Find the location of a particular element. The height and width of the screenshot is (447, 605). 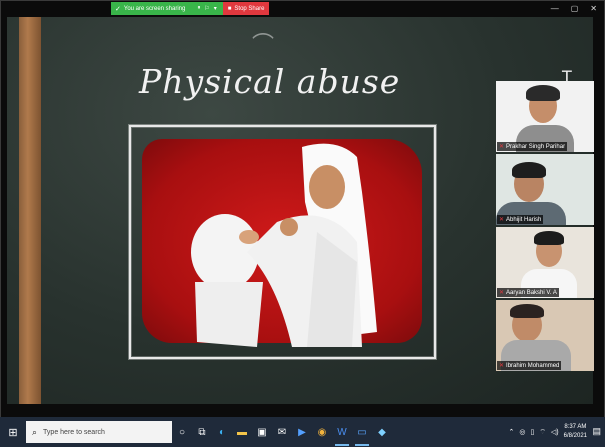

stop-share-label: Stop Share is located at coordinates (249, 8).